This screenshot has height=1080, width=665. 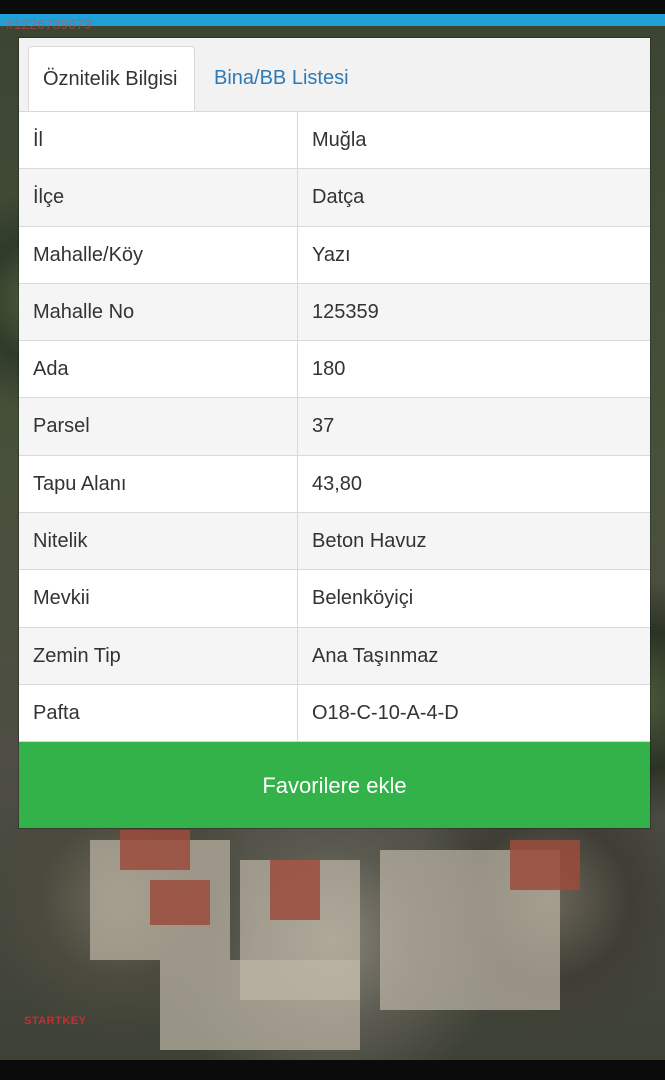 I want to click on table-row: Pafta O18-C-10-A-4-D, so click(x=334, y=713).